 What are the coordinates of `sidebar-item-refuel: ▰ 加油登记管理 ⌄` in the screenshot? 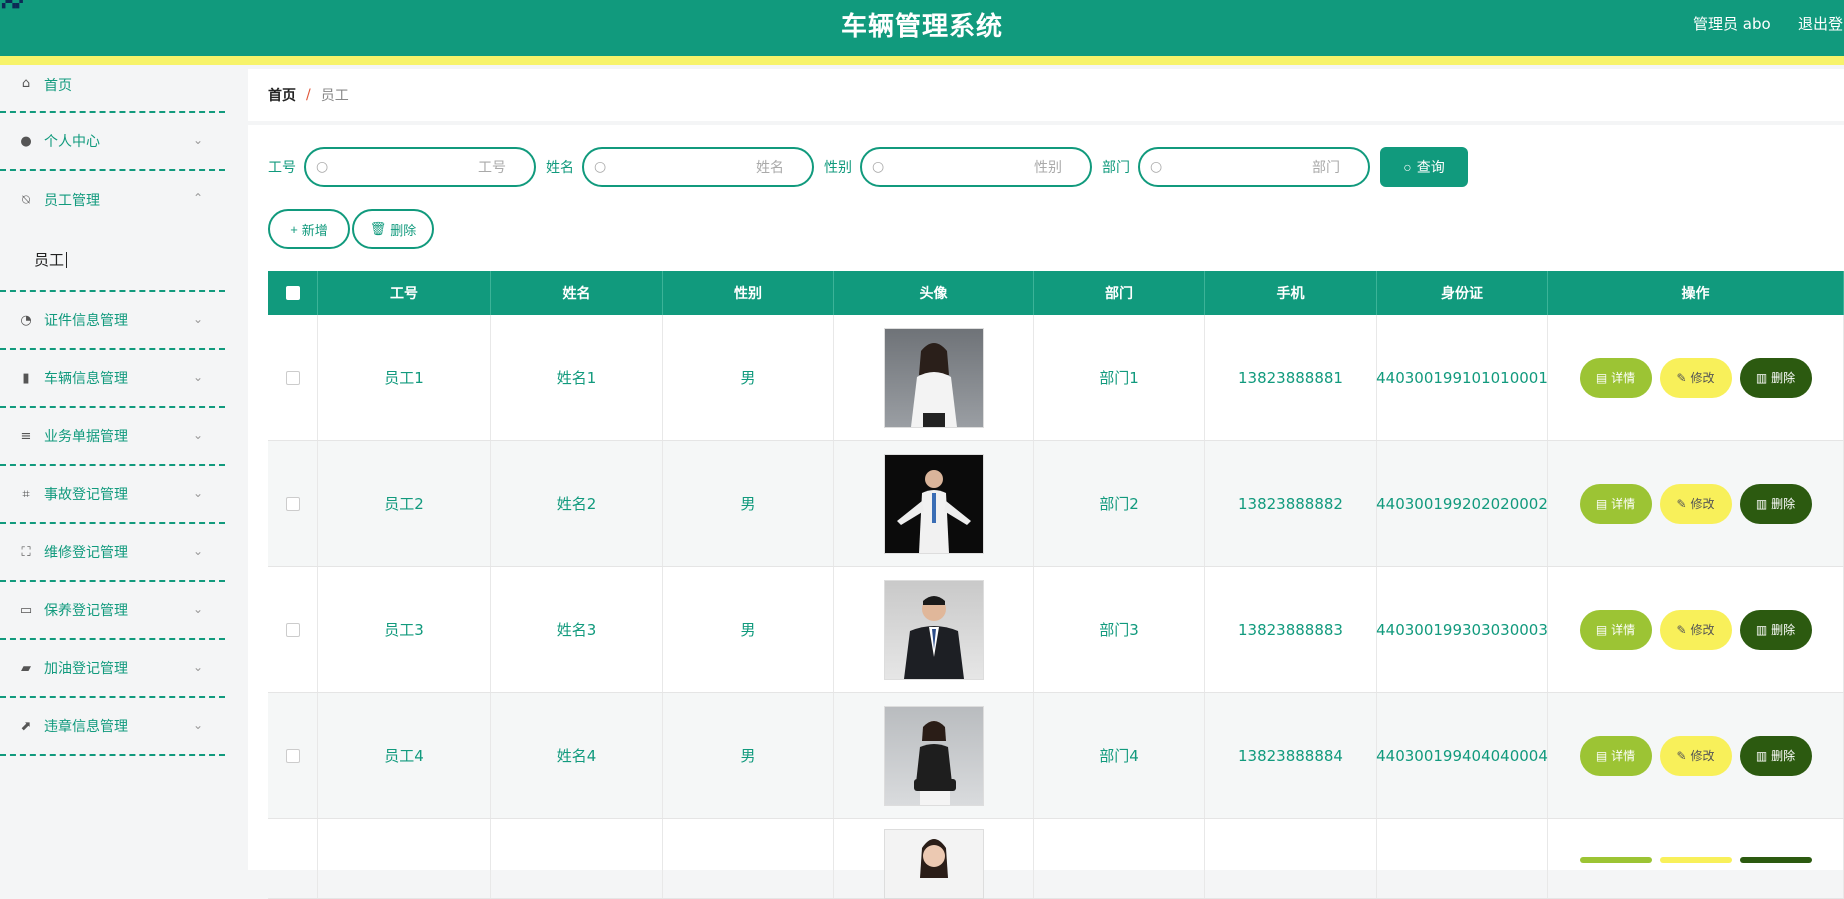 It's located at (112, 669).